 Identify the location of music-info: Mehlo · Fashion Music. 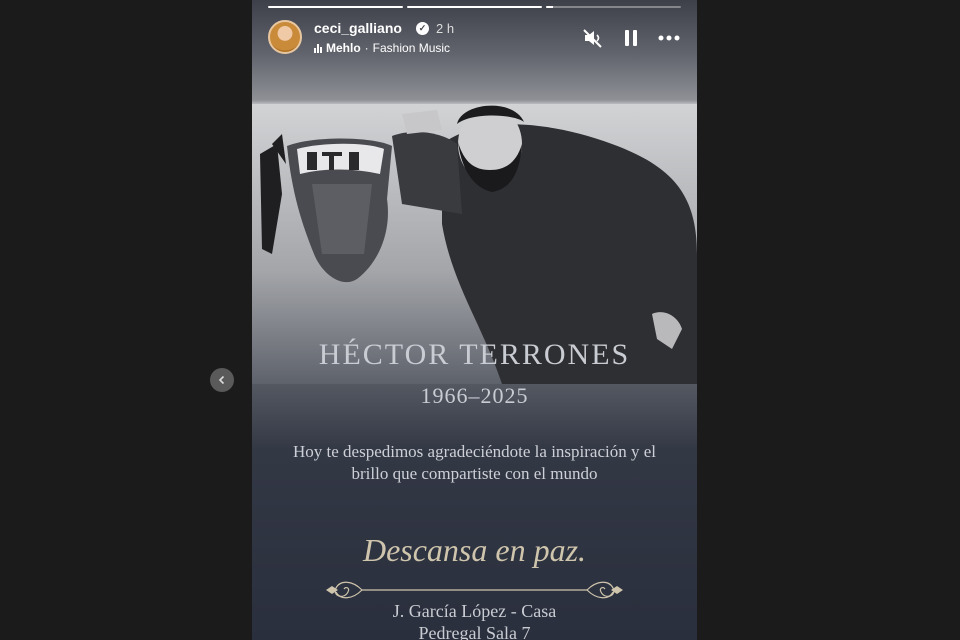
(382, 48).